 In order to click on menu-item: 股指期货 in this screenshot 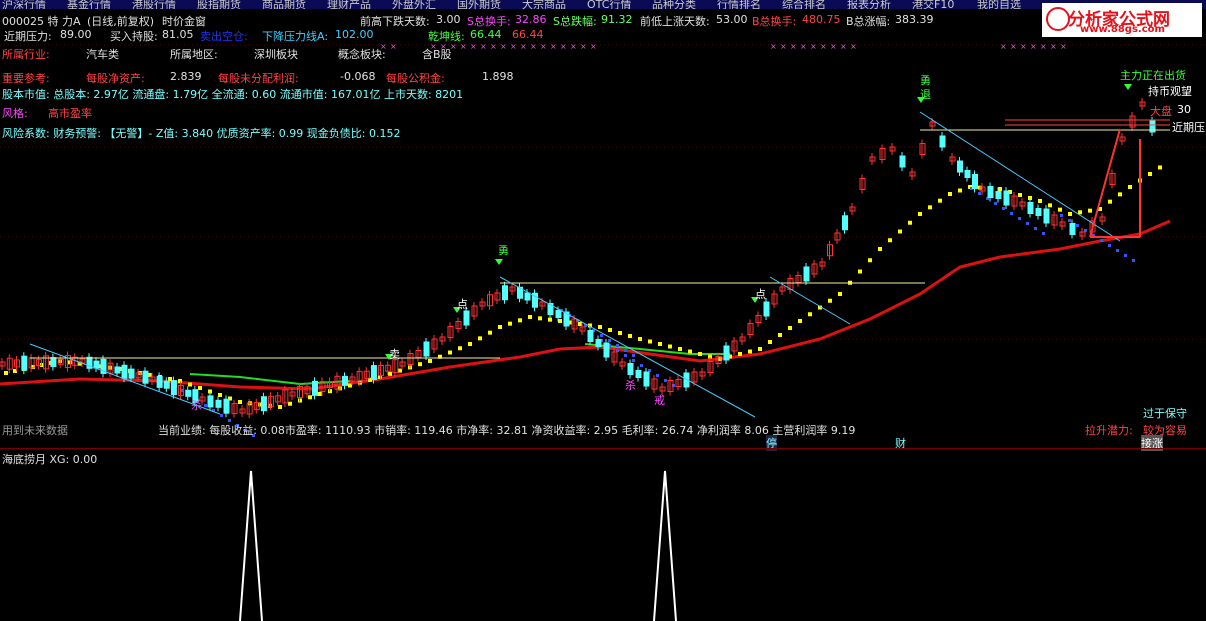, I will do `click(219, 4)`.